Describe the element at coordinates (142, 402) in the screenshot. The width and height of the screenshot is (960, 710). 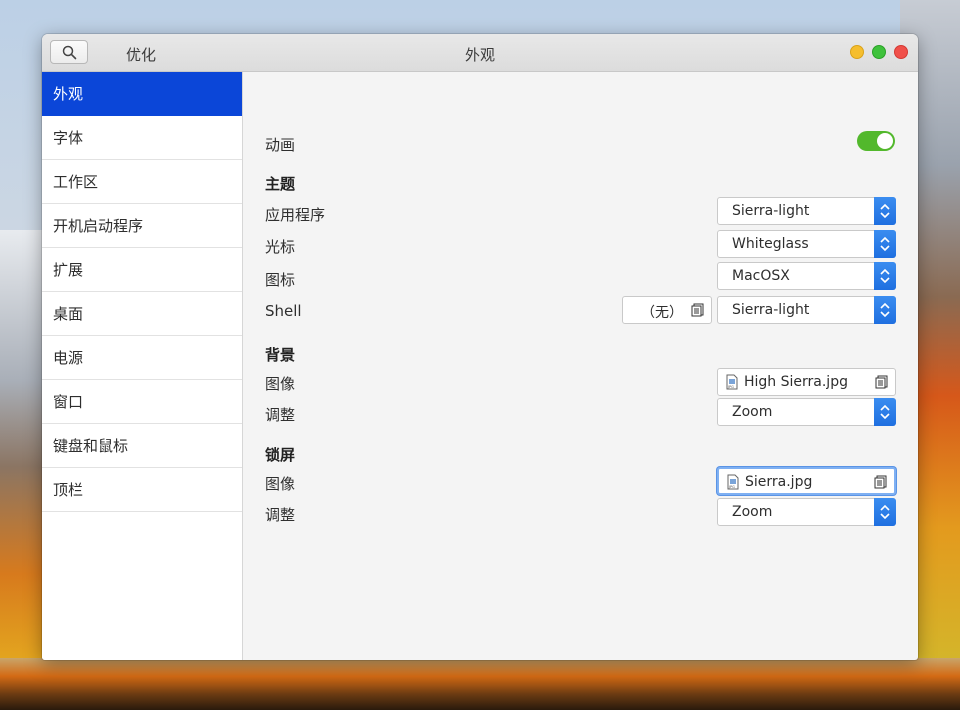
I see `sidebar-item-windows: 窗口` at that location.